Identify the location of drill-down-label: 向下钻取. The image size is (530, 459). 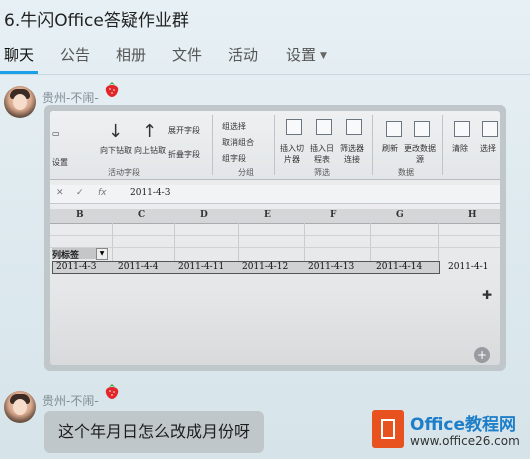
(116, 150).